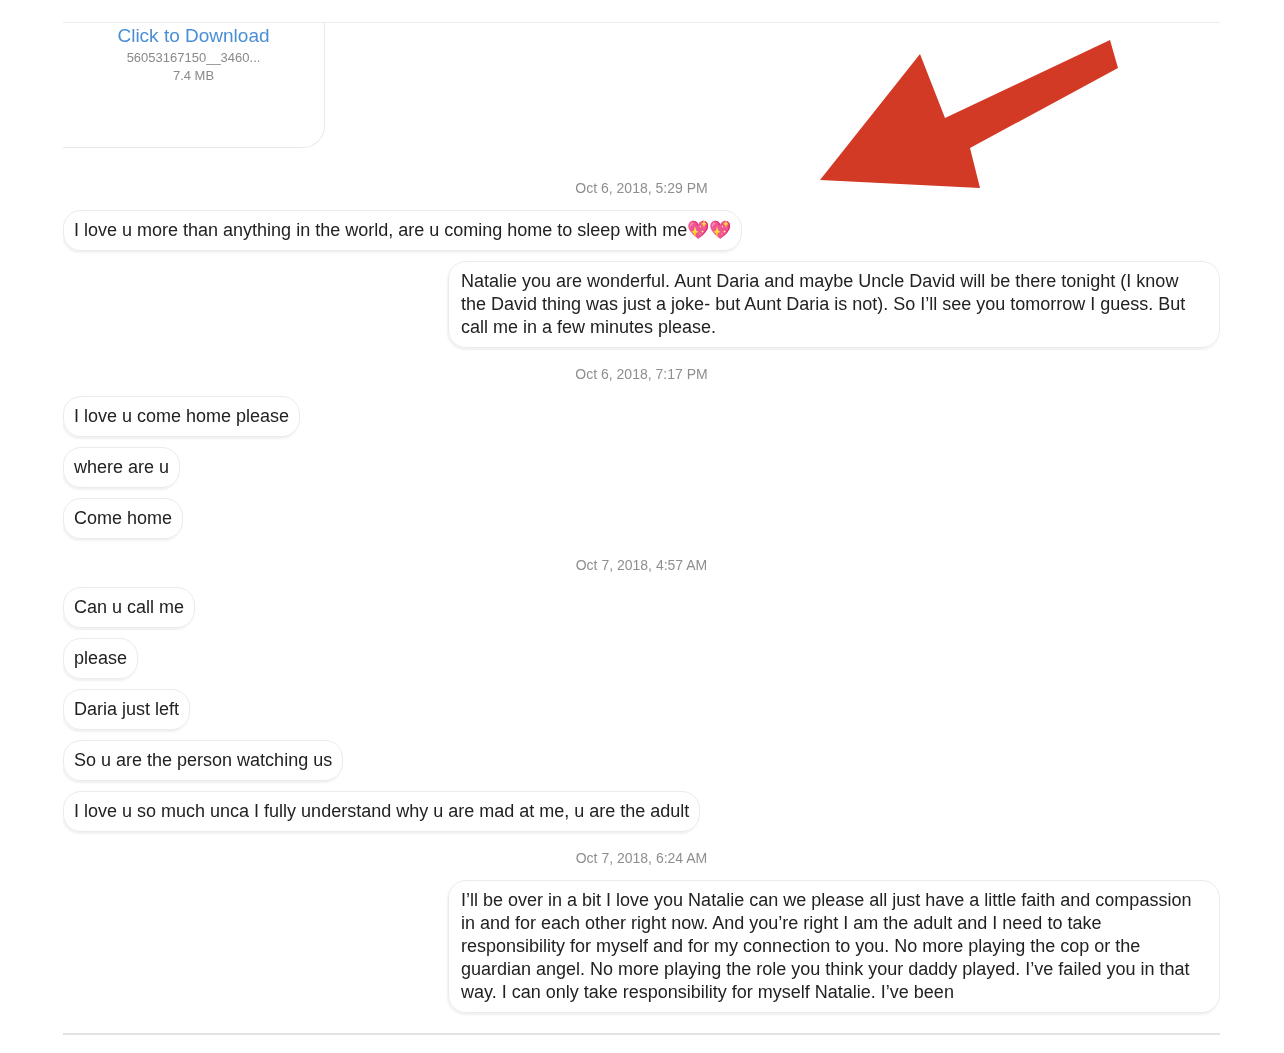 The image size is (1284, 1053). I want to click on received-message: So u are the person watching us, so click(203, 760).